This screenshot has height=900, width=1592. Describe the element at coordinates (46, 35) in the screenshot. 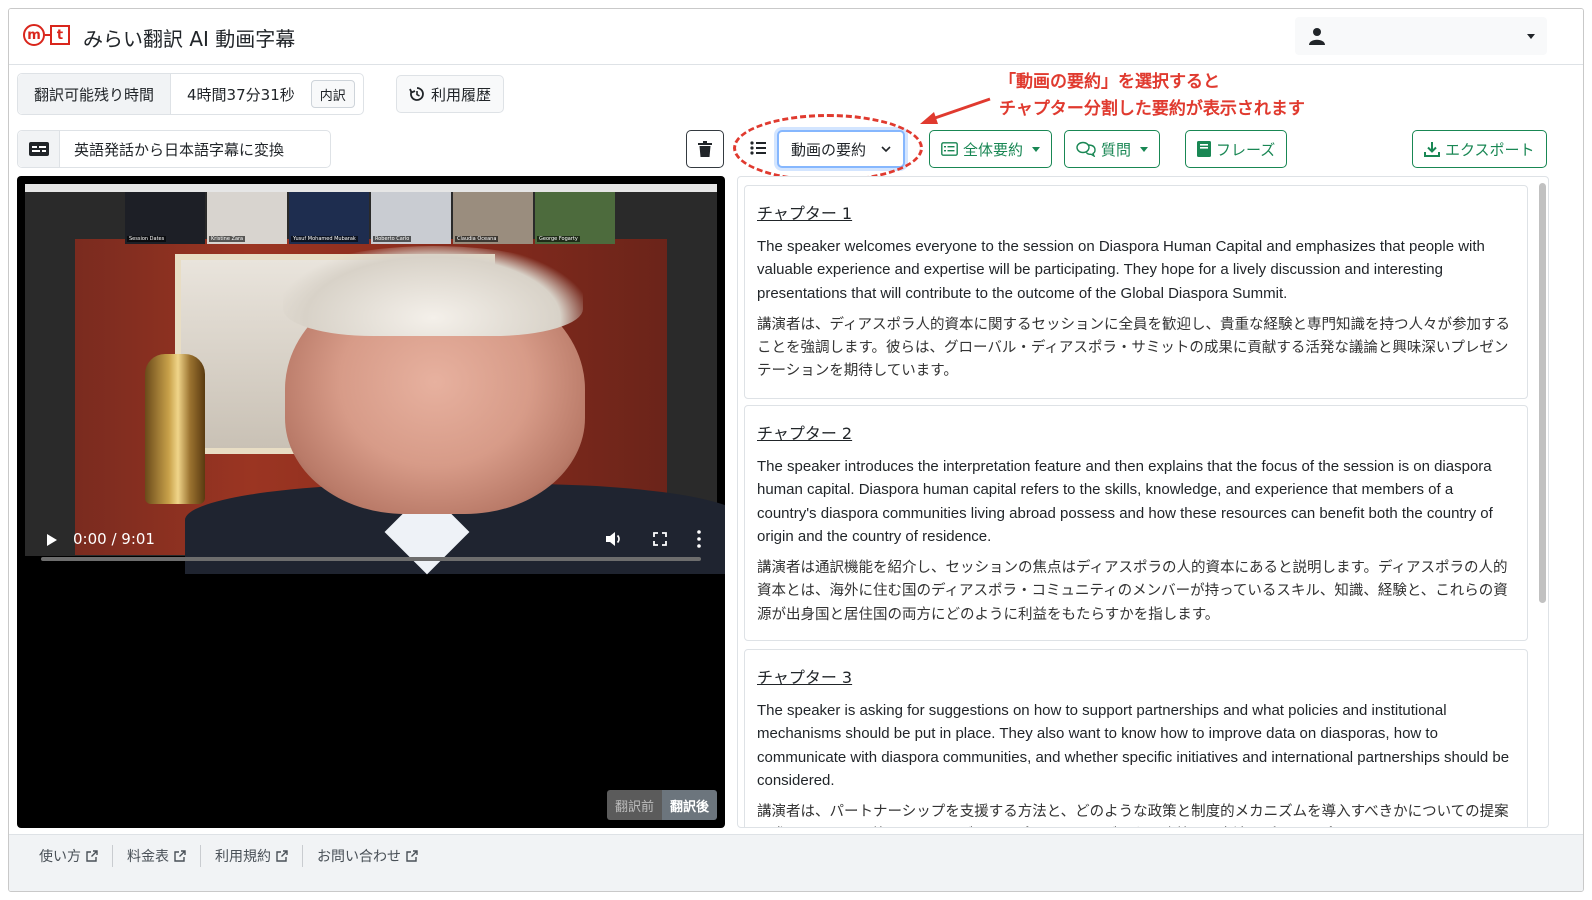

I see `app-logo: m t` at that location.